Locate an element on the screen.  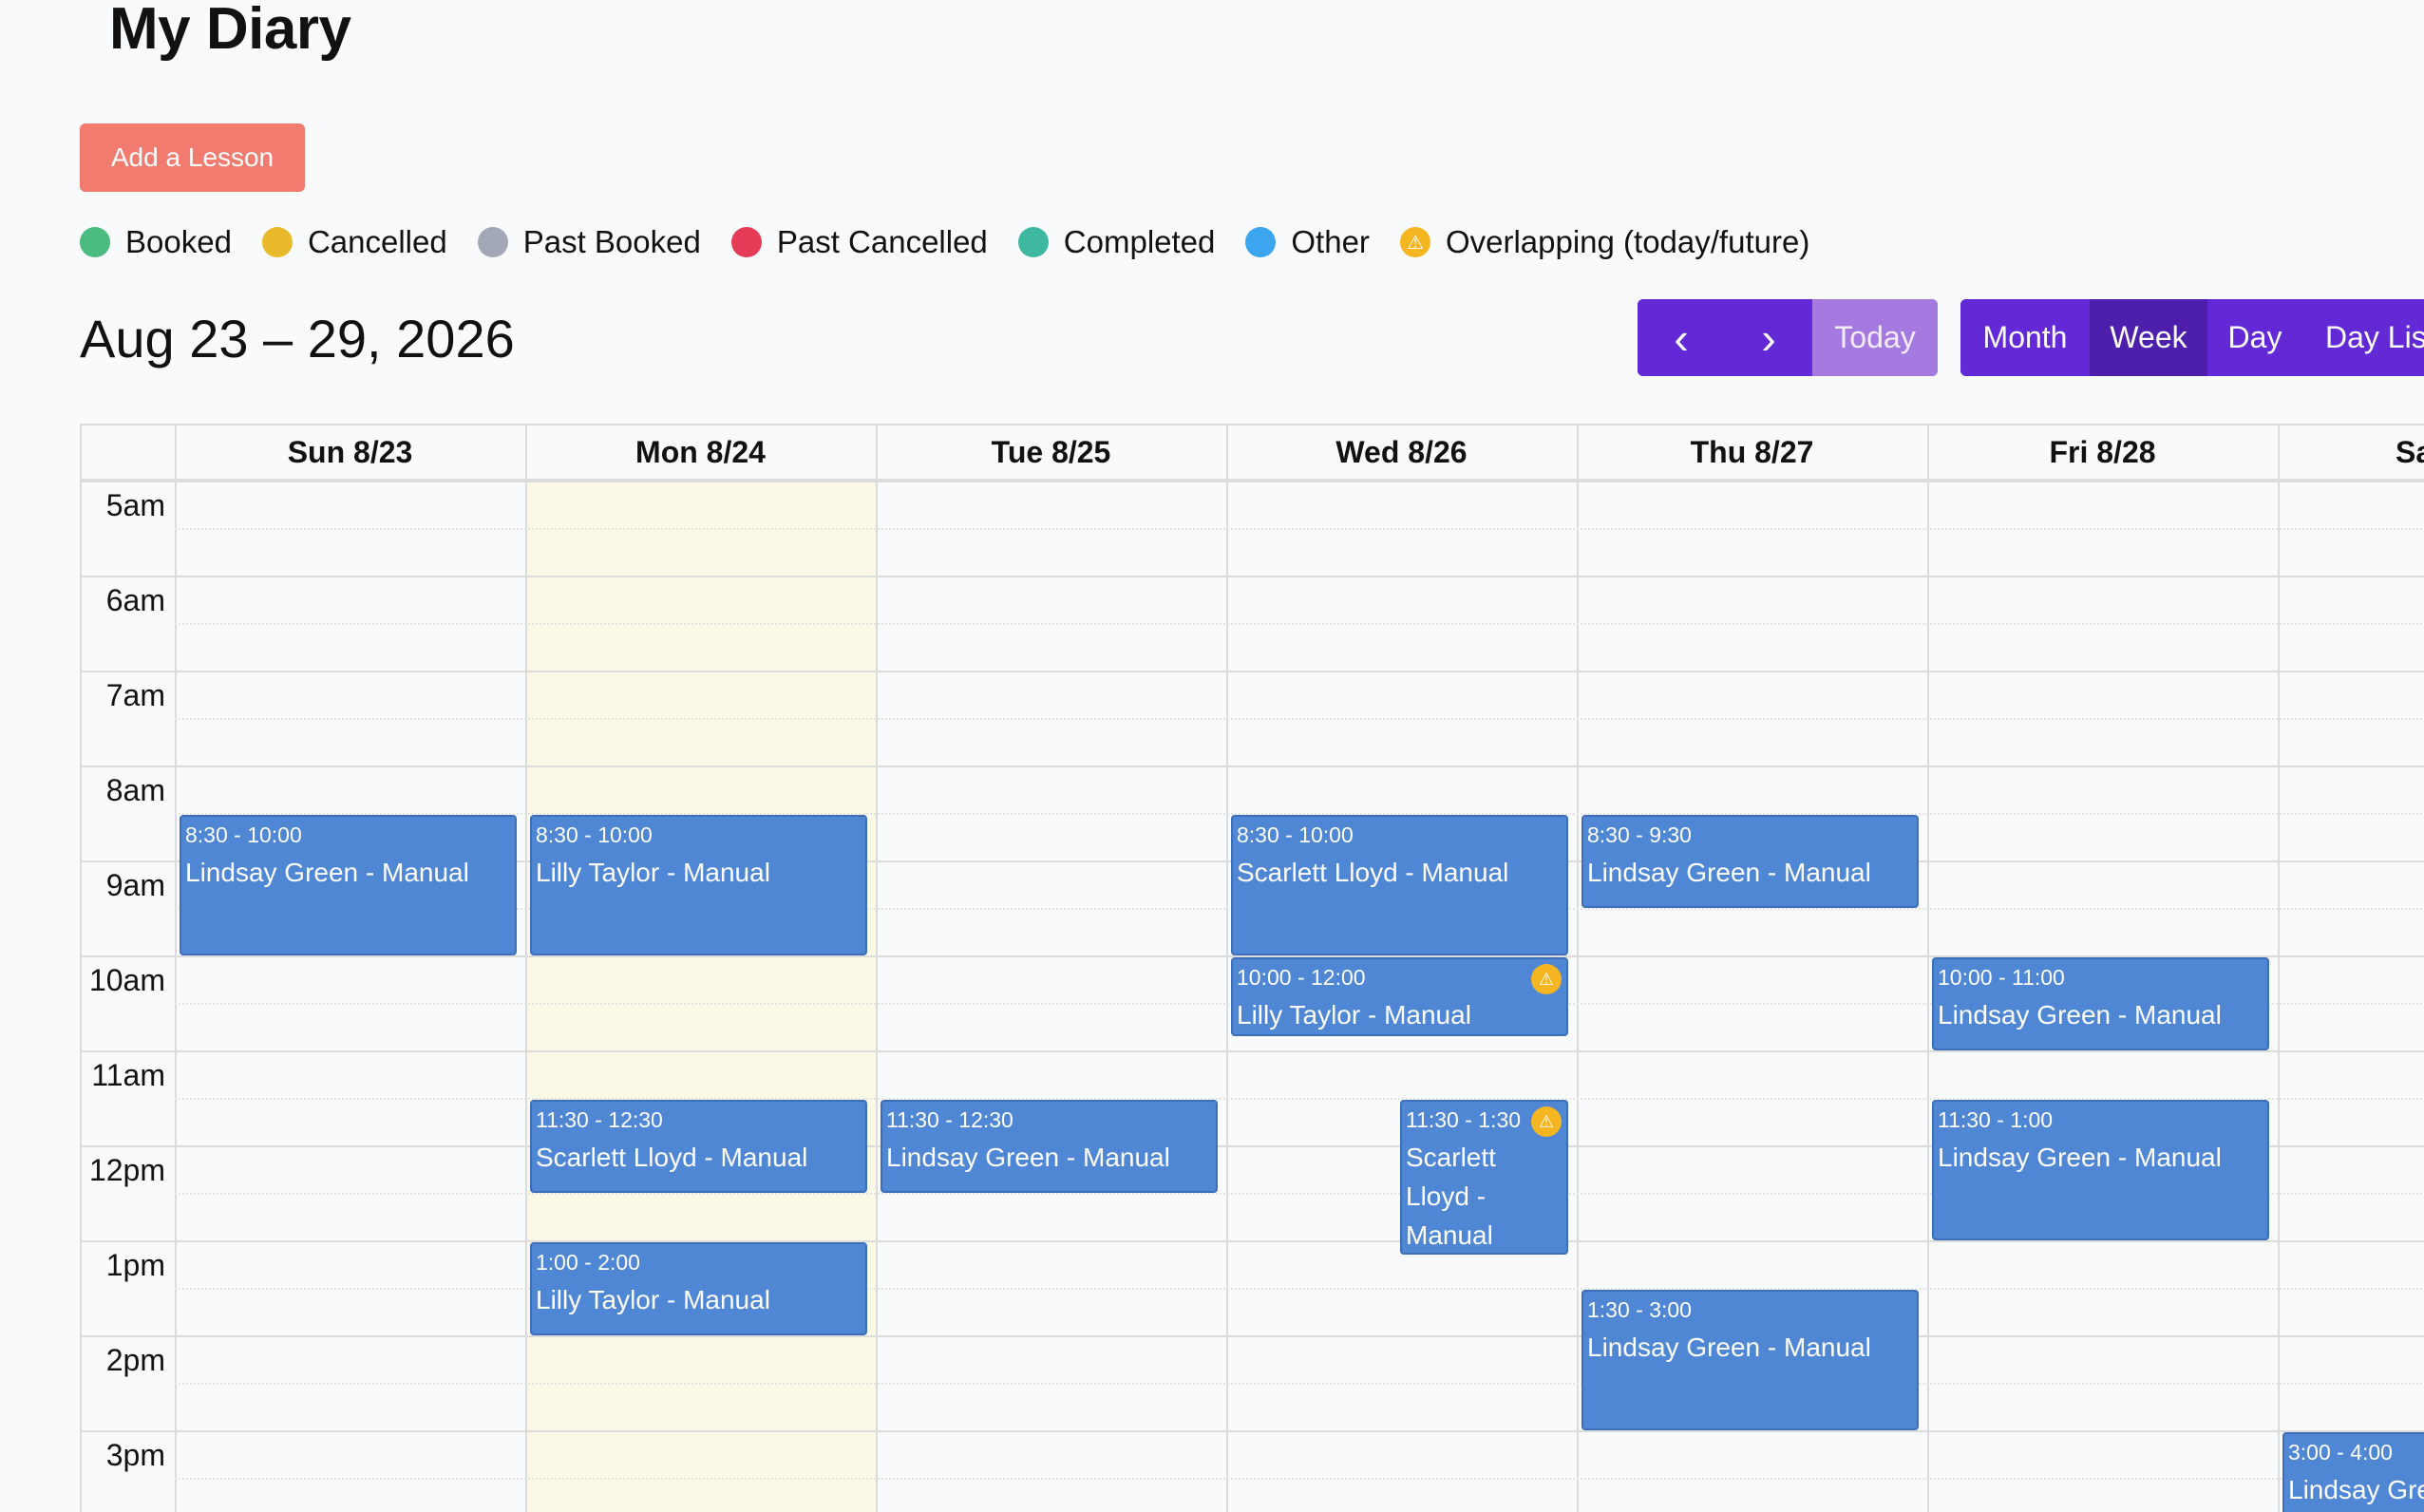
chevron-left-icon: ‹ is located at coordinates (1681, 338).